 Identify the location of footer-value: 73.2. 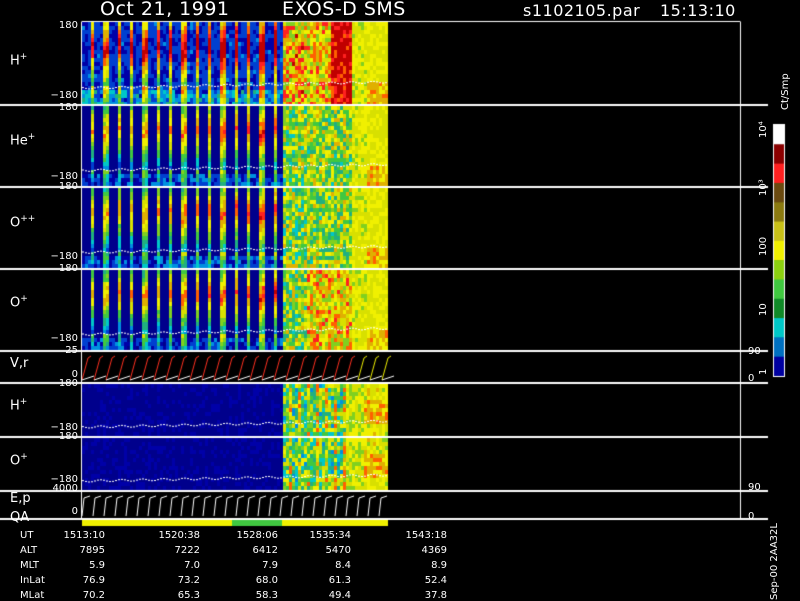
(188, 580).